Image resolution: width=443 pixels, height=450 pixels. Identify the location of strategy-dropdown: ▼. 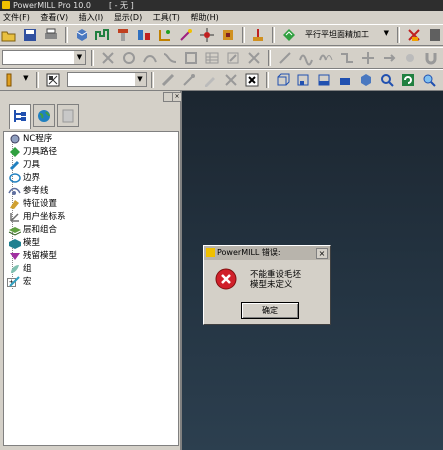
(384, 34).